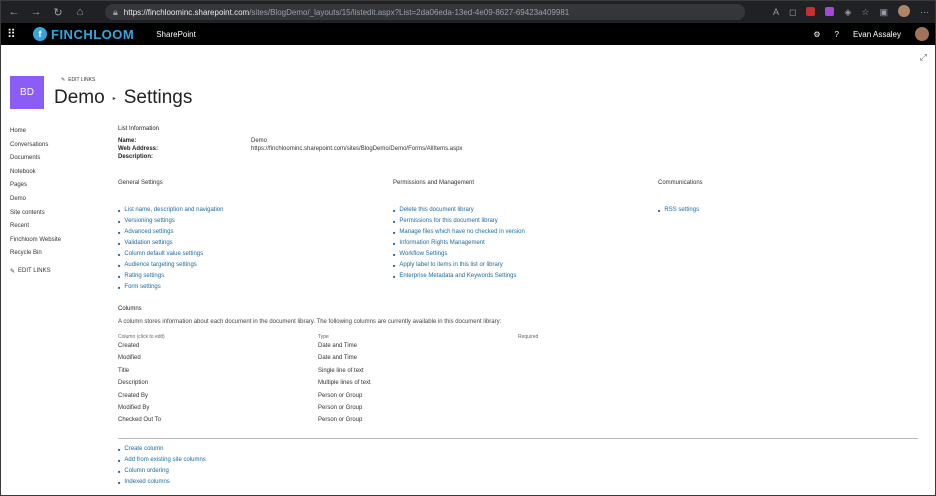  Describe the element at coordinates (35, 255) in the screenshot. I see `nav-item-recycle-bin: Recycle Bin` at that location.